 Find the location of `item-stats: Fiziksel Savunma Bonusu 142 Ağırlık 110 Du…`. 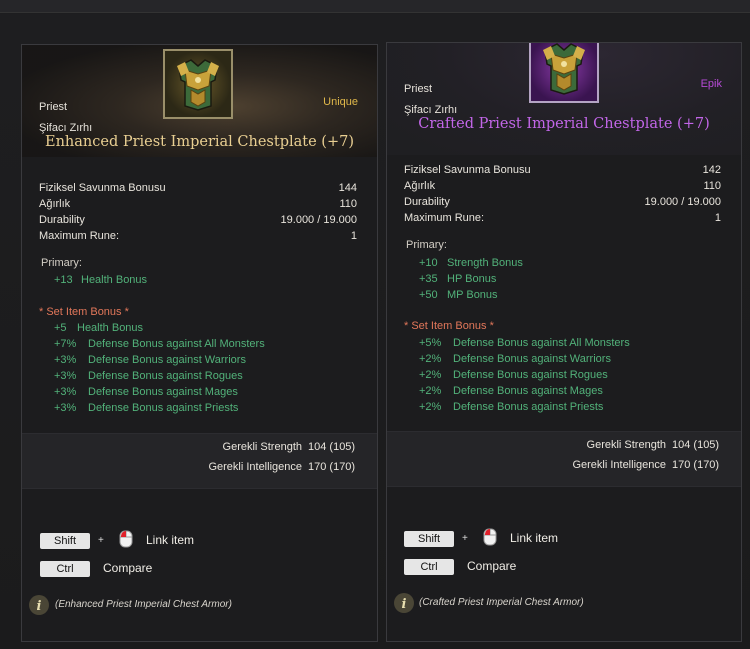

item-stats: Fiziksel Savunma Bonusu 142 Ağırlık 110 Du… is located at coordinates (562, 194).